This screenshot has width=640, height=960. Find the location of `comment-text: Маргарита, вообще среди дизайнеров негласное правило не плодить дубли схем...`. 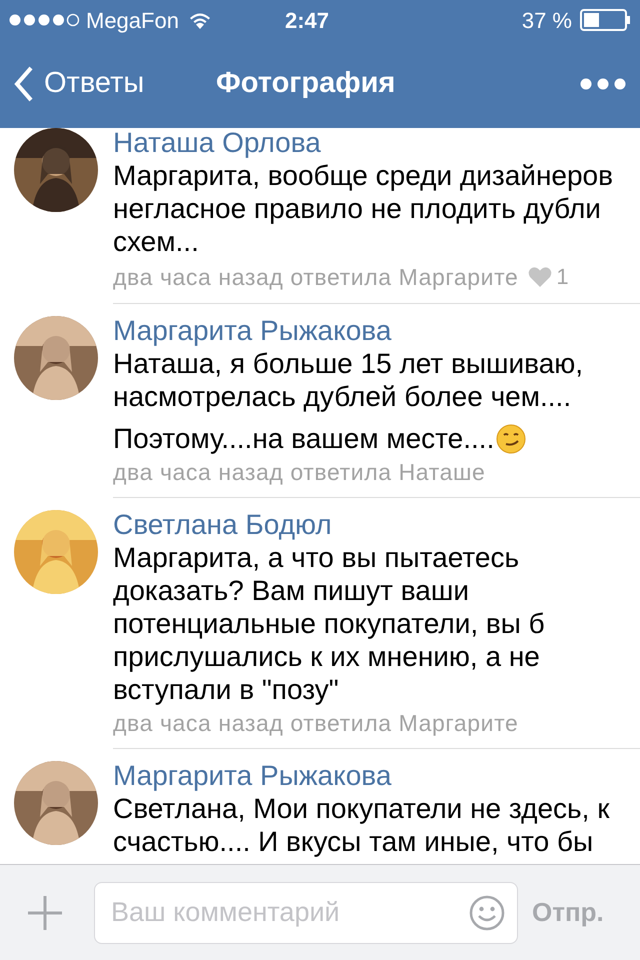

comment-text: Маргарита, вообще среди дизайнеров негласное правило не плодить дубли схем... is located at coordinates (363, 208).